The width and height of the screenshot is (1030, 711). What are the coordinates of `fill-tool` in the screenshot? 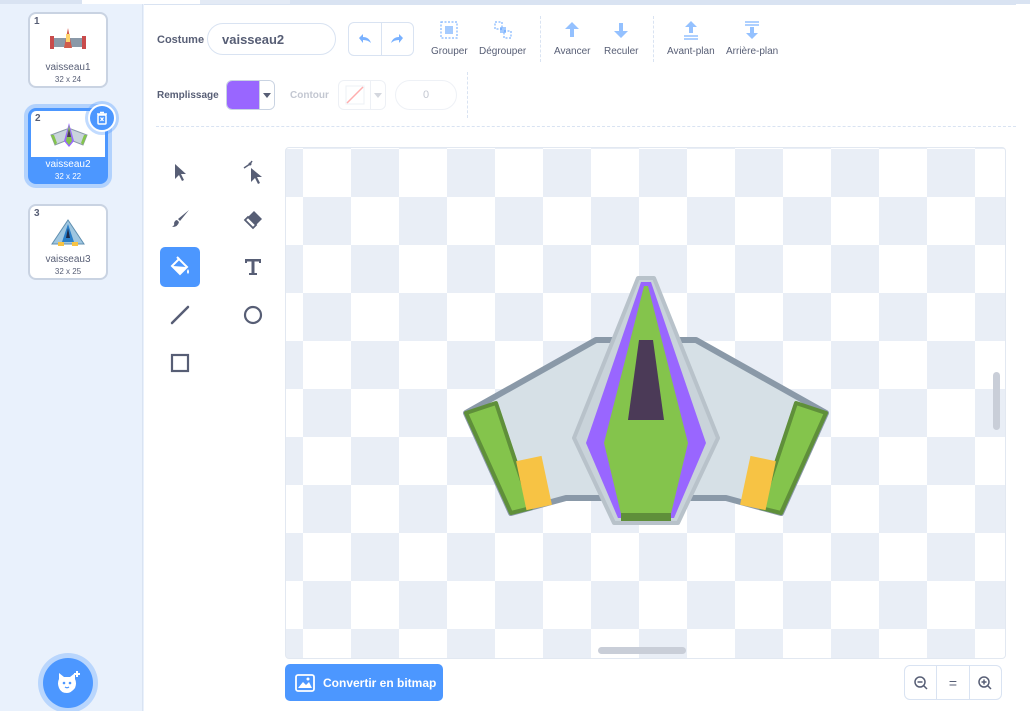 It's located at (180, 267).